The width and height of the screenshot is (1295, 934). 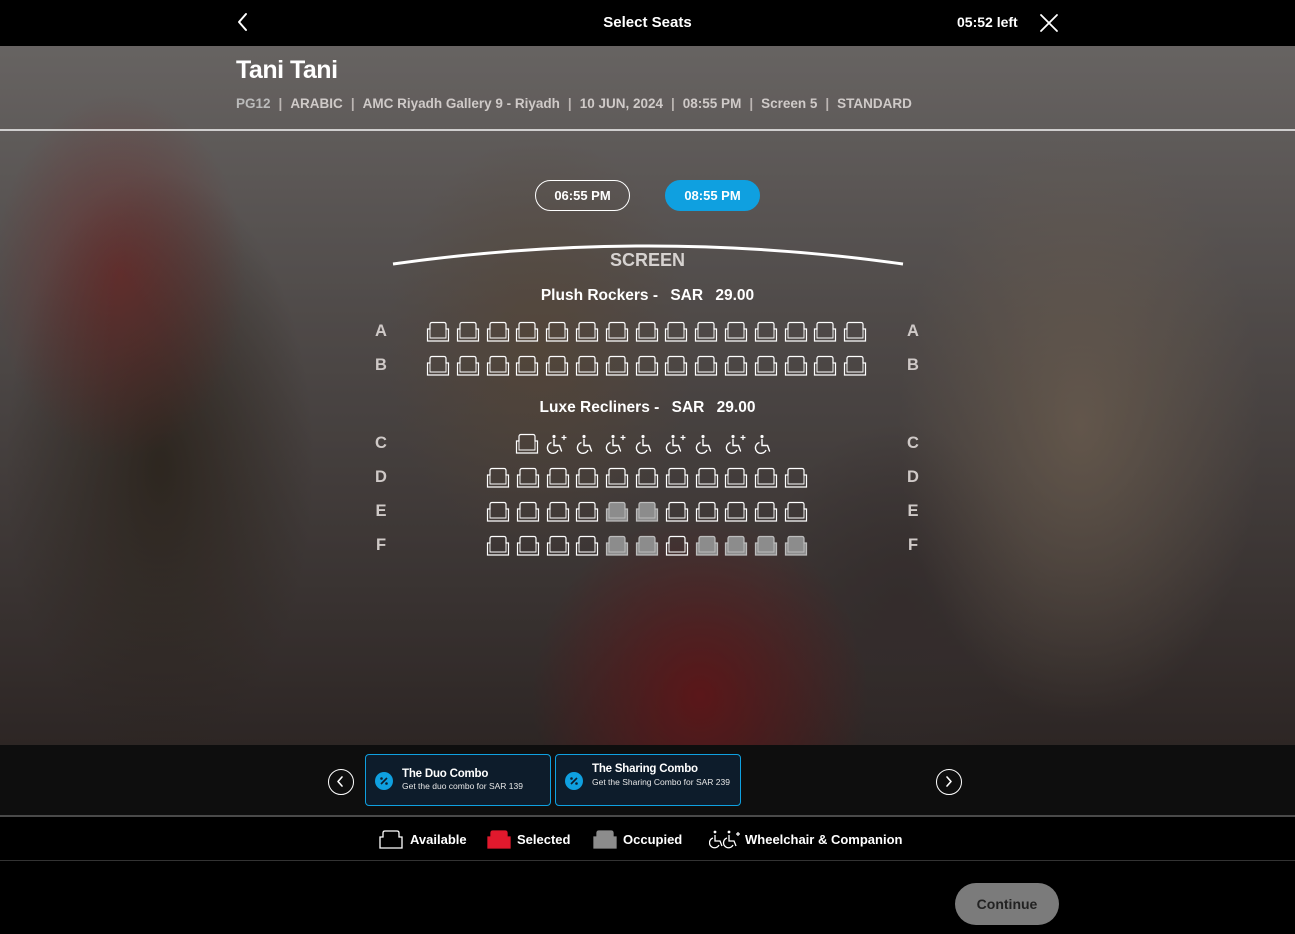 What do you see at coordinates (647, 260) in the screenshot?
I see `screen-label: SCREEN` at bounding box center [647, 260].